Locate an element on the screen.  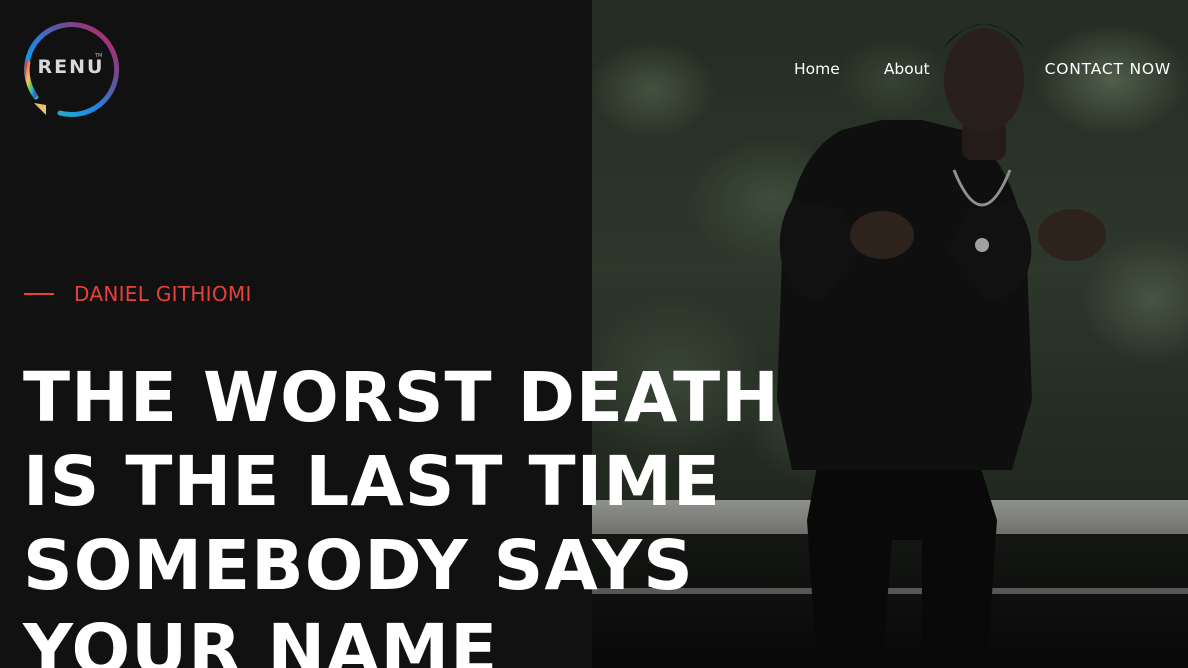
headline-line-2: IS THE LAST TIME is located at coordinates (372, 482).